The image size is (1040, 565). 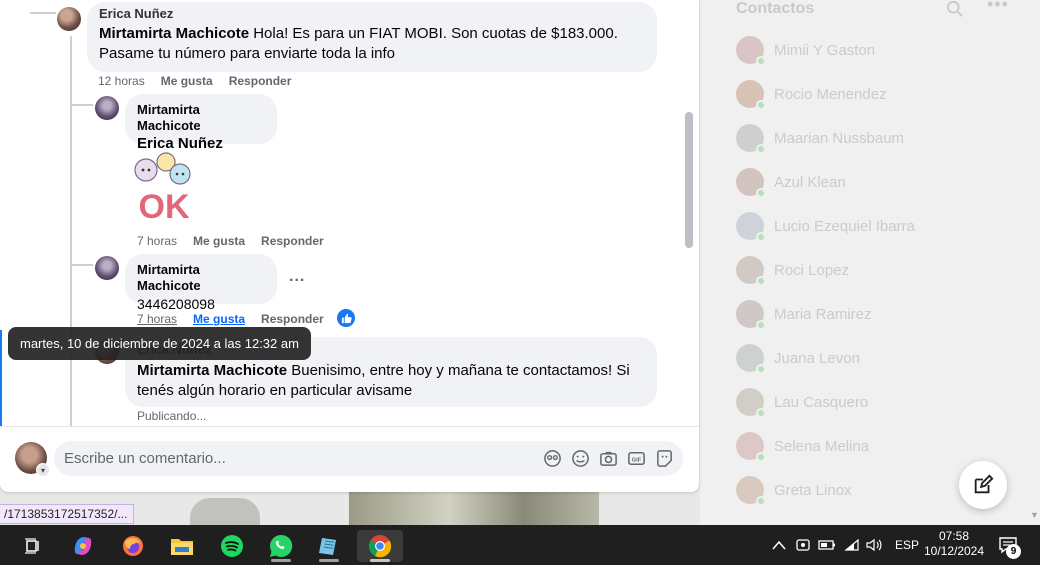 I want to click on contact-item: Maarian Nussbaum, so click(x=820, y=139).